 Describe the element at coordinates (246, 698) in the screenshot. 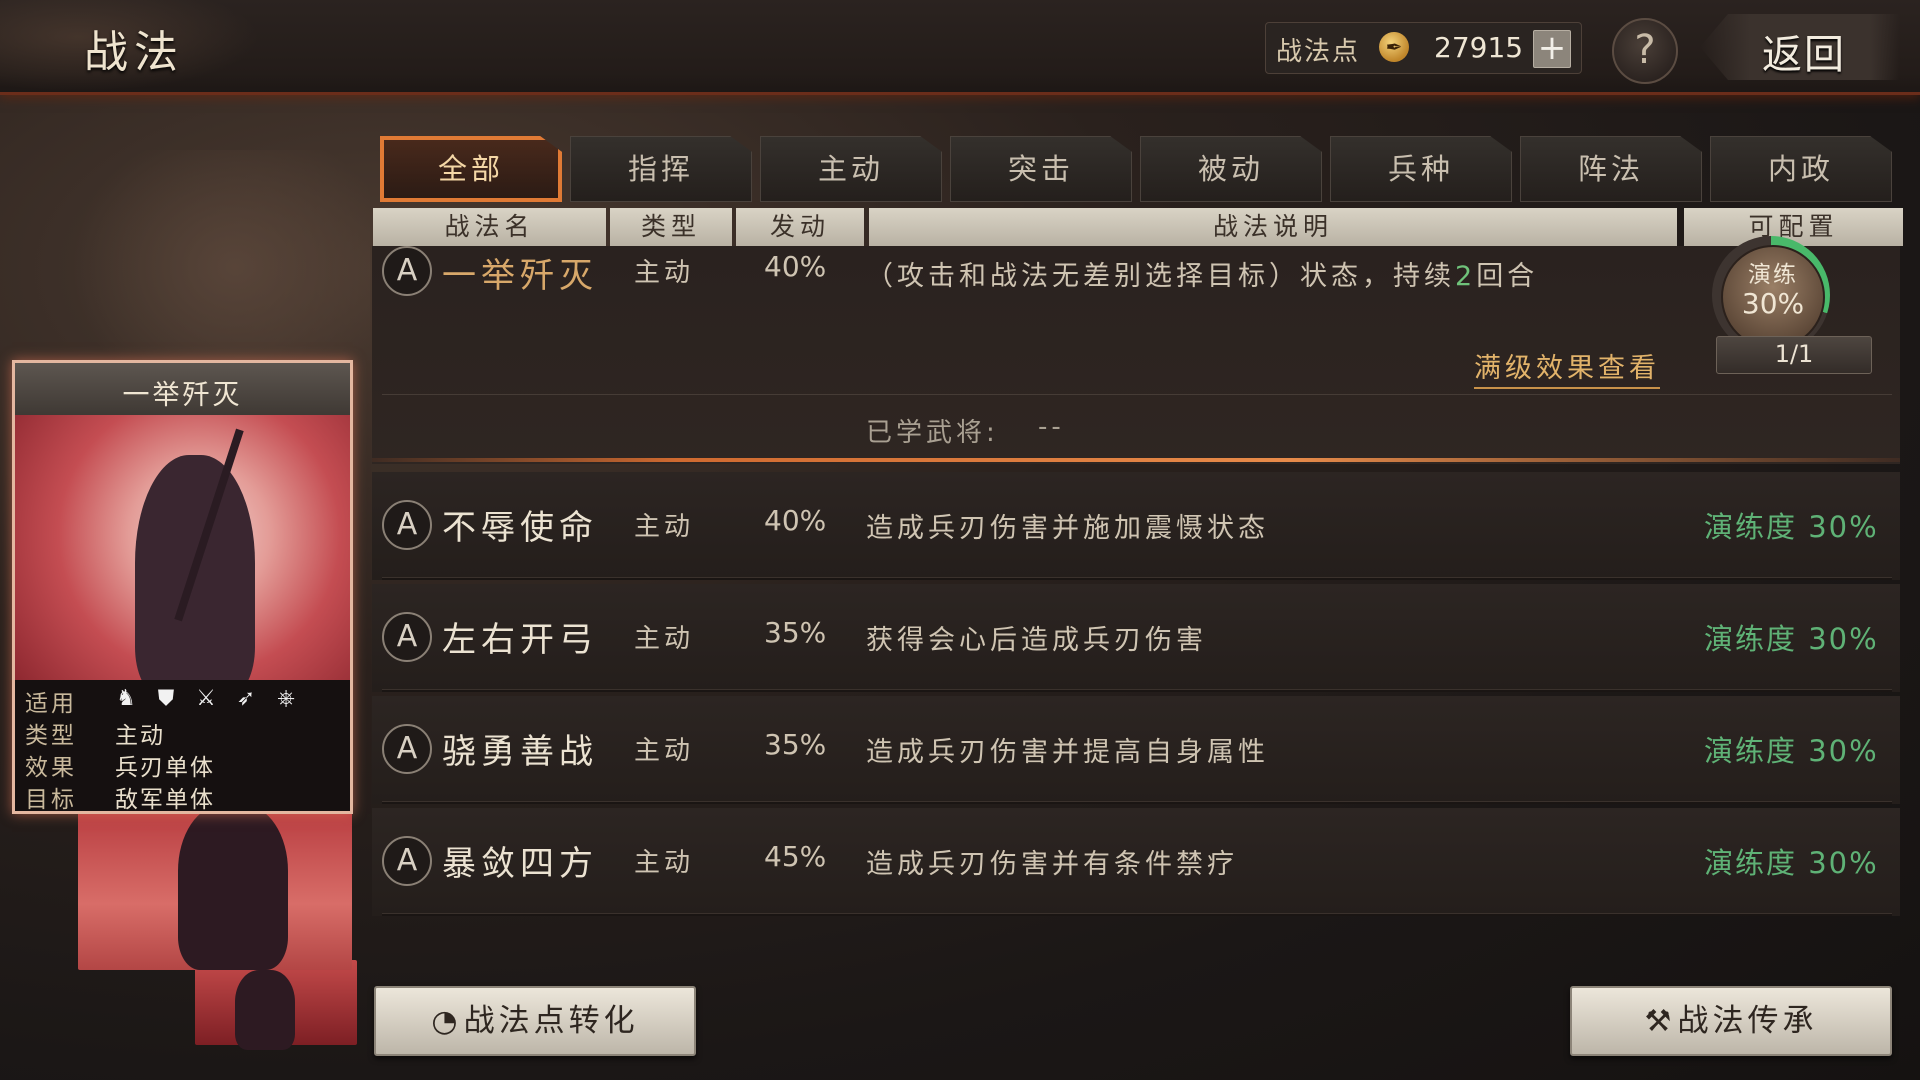

I see `bow-icon: ➶` at that location.